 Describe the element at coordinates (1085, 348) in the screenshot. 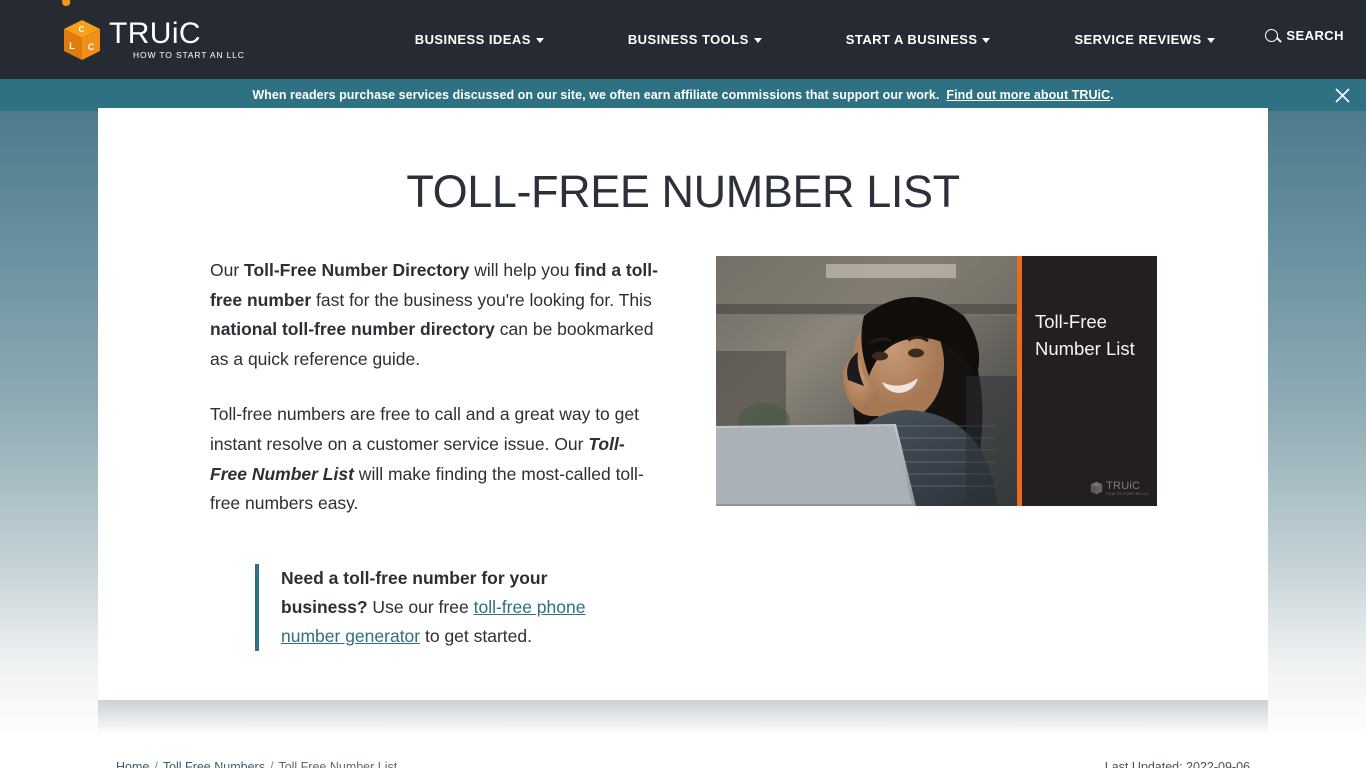

I see `hero-panel-title-line2: Number List` at that location.